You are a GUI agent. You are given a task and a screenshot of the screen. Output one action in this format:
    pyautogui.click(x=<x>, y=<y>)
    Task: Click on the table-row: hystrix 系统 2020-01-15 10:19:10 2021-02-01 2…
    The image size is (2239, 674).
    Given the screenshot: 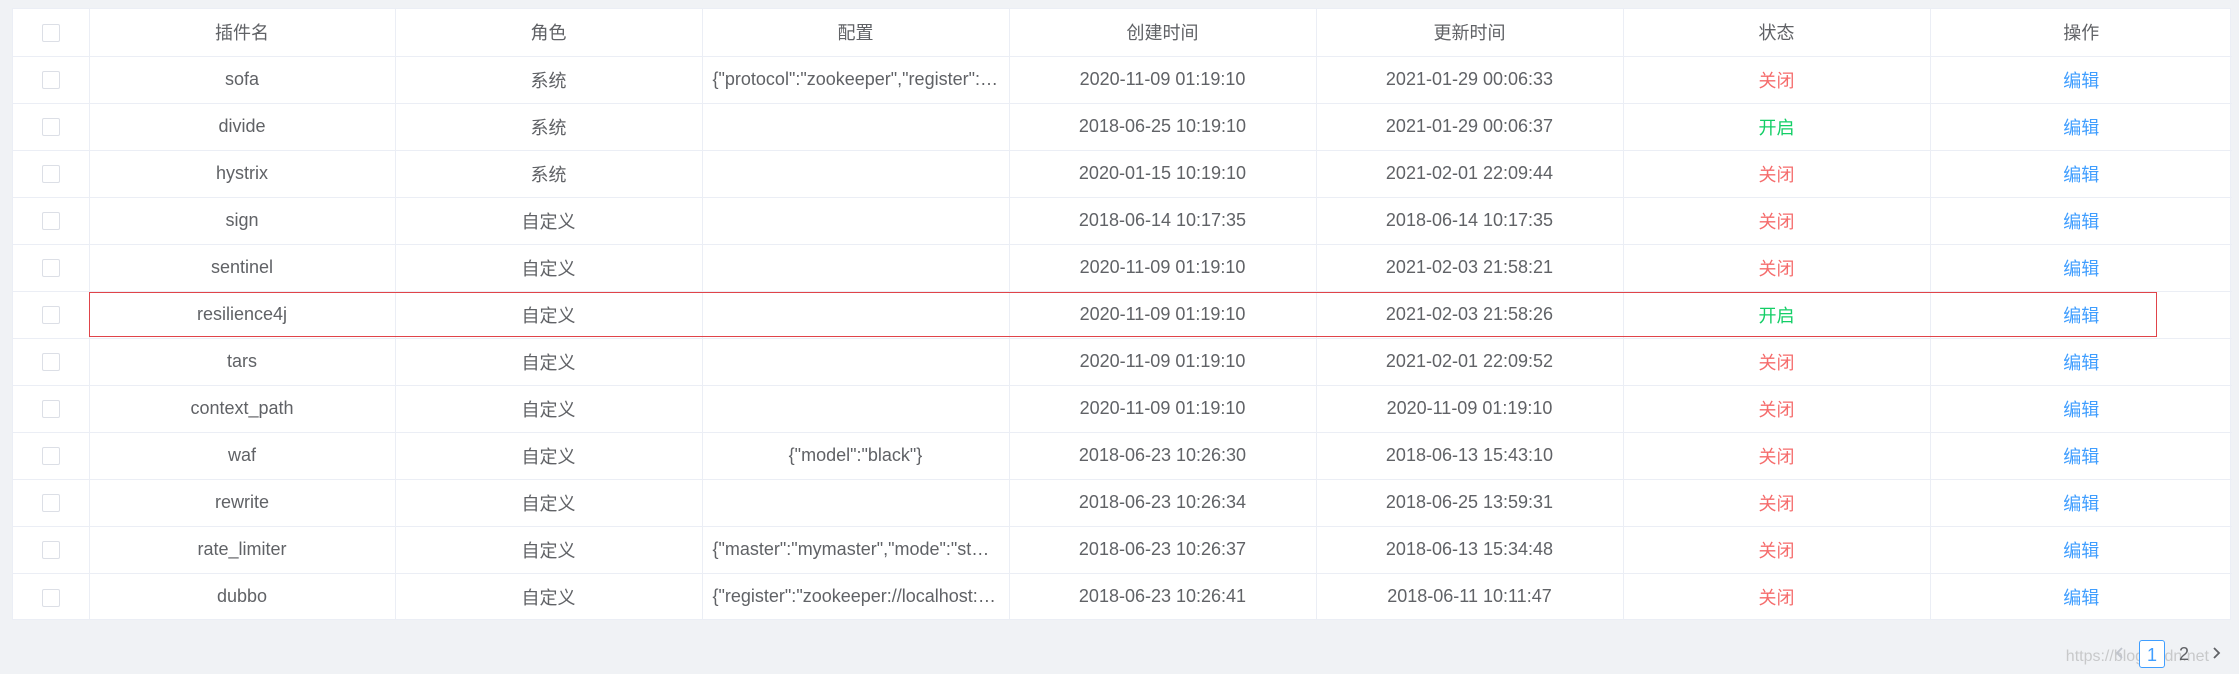 What is the action you would take?
    pyautogui.click(x=1122, y=174)
    